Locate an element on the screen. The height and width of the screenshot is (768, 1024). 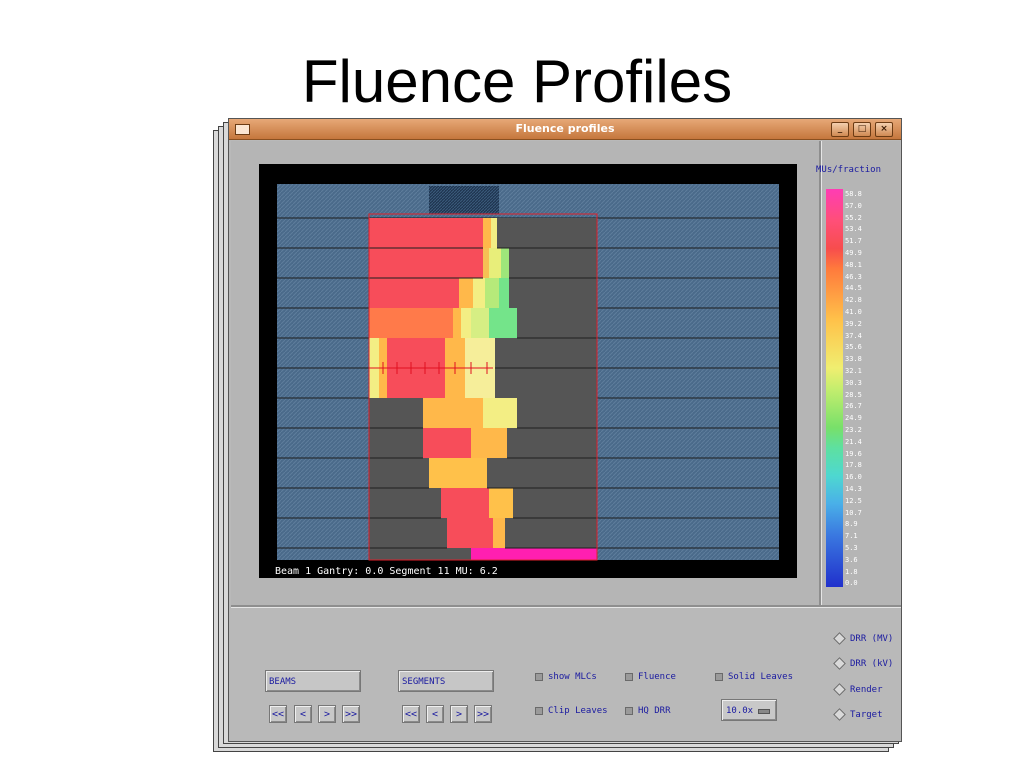
beams-last-button: >> is located at coordinates (351, 714).